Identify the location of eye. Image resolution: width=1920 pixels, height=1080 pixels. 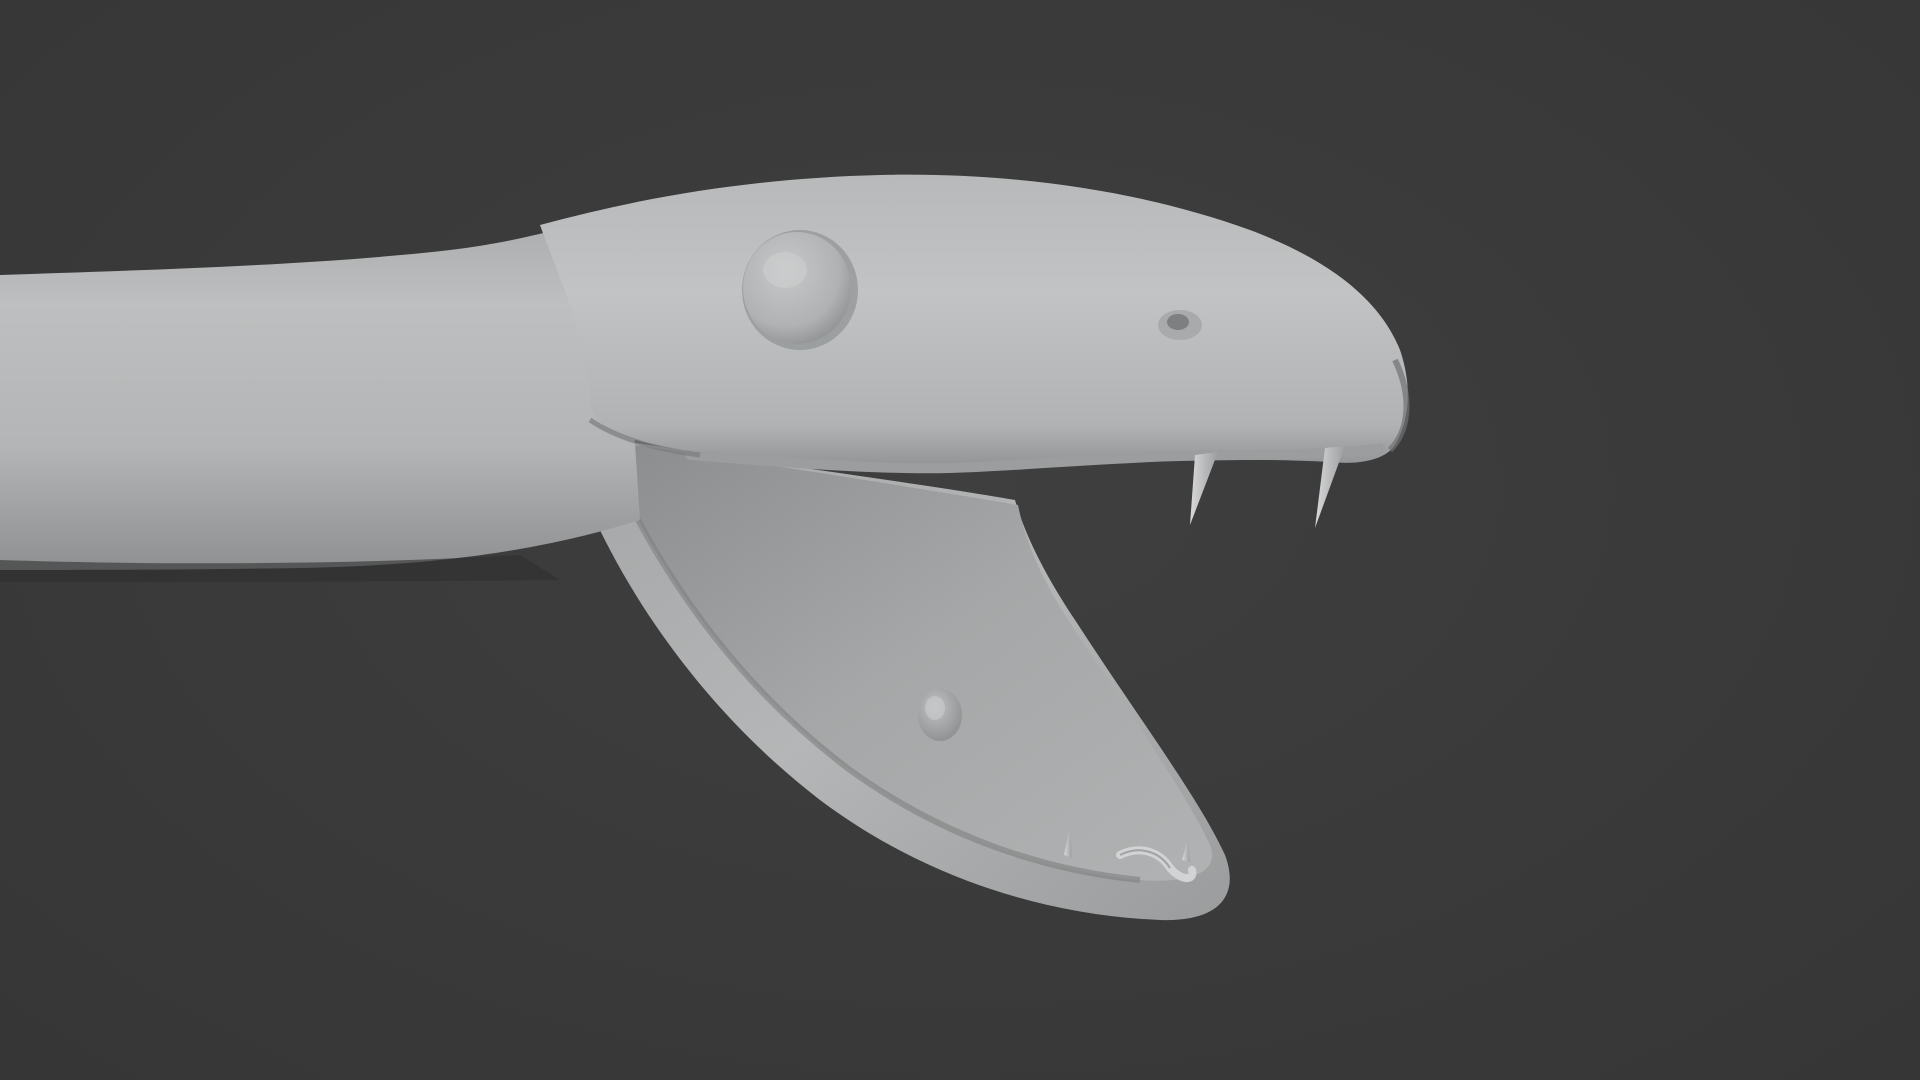
(800, 290).